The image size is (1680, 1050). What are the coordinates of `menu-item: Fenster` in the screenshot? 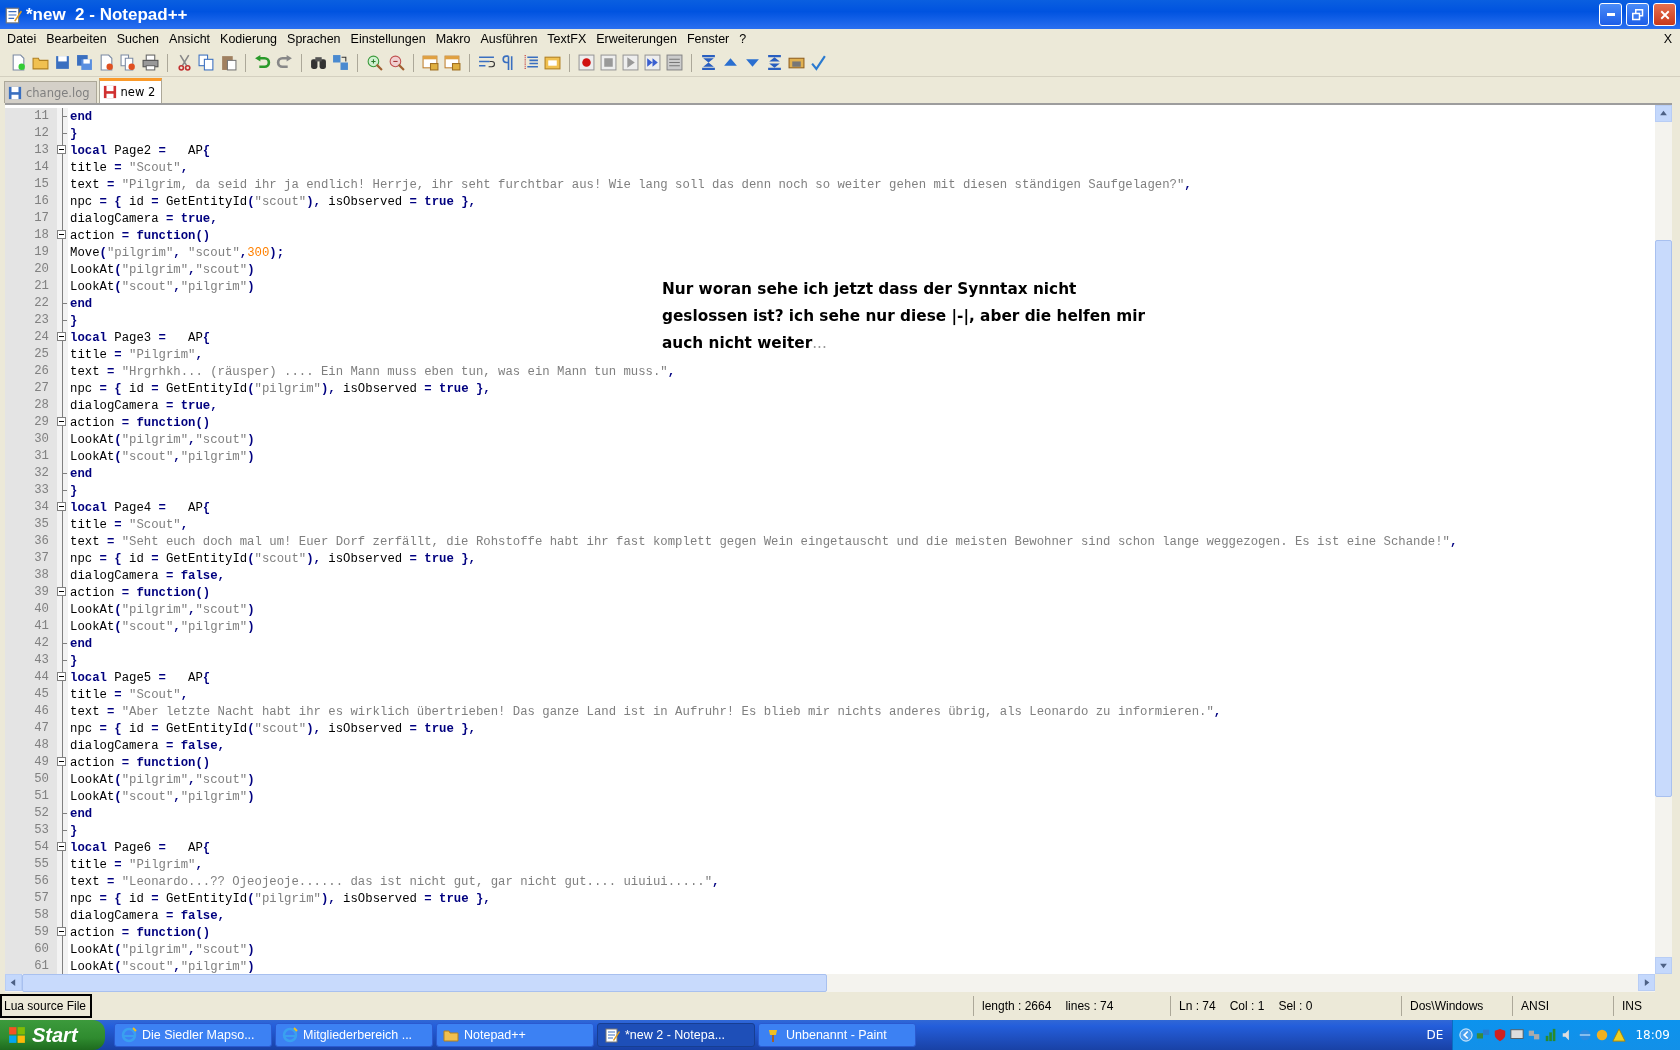 It's located at (708, 39).